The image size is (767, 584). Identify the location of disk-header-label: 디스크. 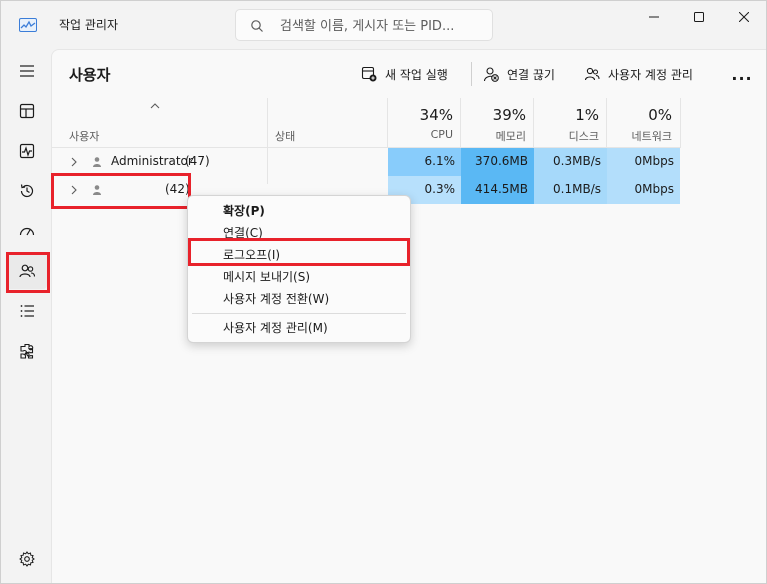
(583, 136).